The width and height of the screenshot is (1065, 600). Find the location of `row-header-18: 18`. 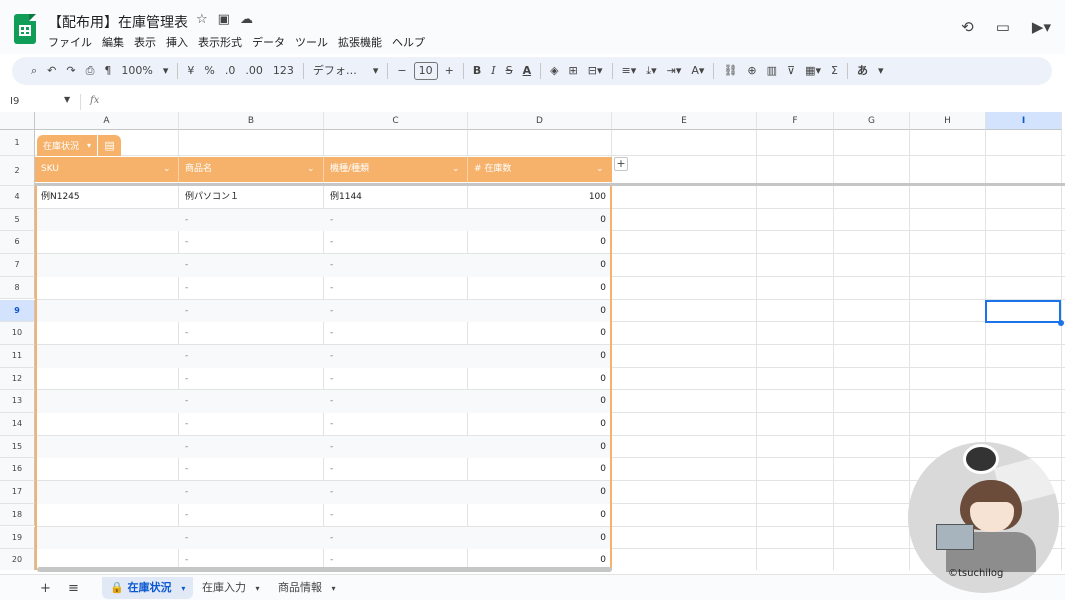

row-header-18: 18 is located at coordinates (17, 515).